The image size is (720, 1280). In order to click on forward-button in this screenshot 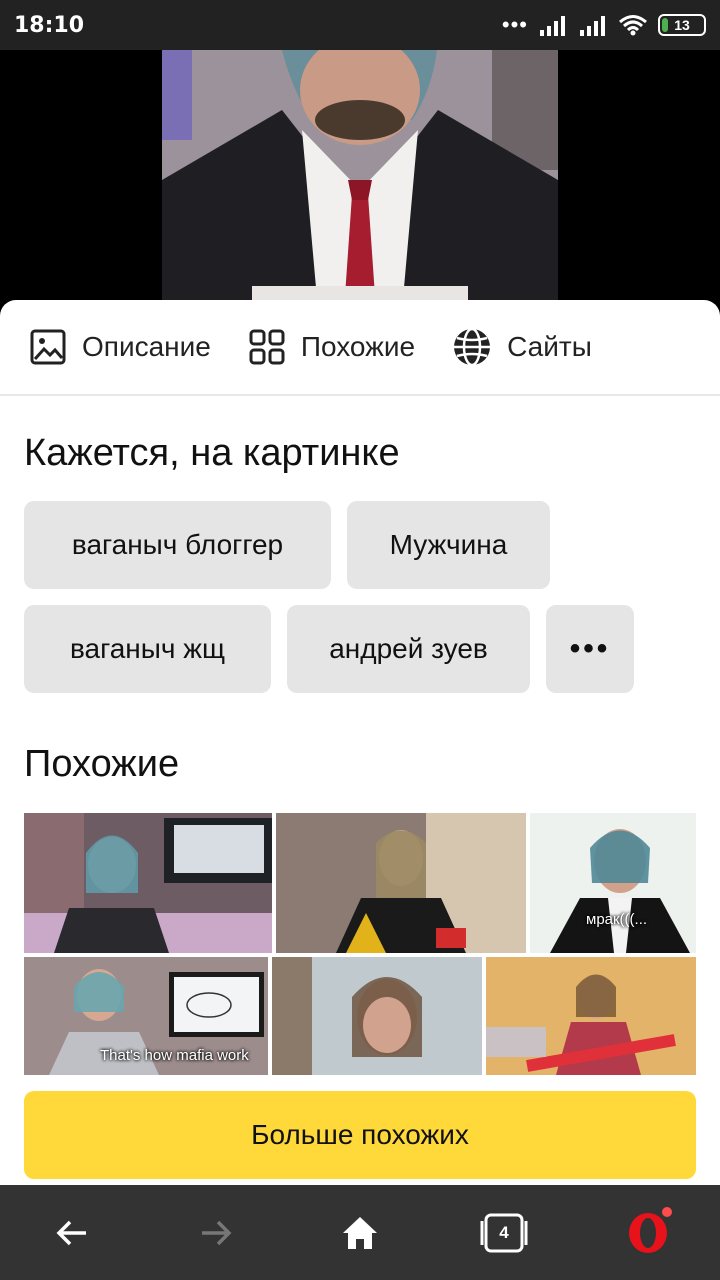, I will do `click(216, 1233)`.